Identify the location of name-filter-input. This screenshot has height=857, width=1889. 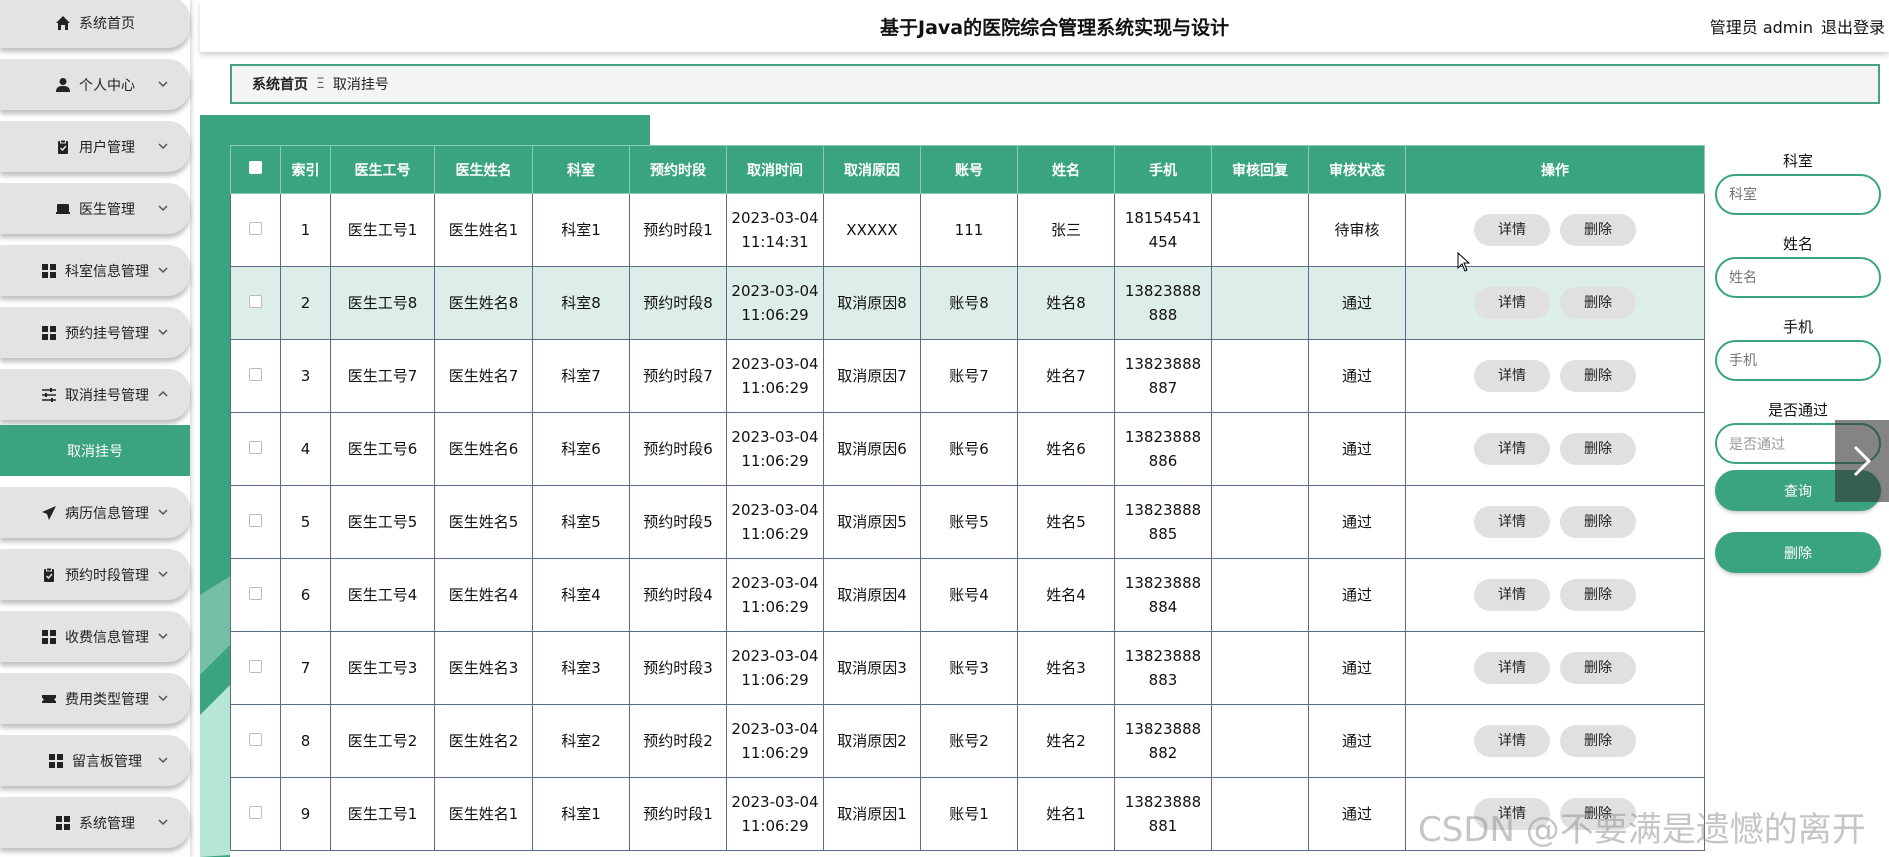
(1798, 277).